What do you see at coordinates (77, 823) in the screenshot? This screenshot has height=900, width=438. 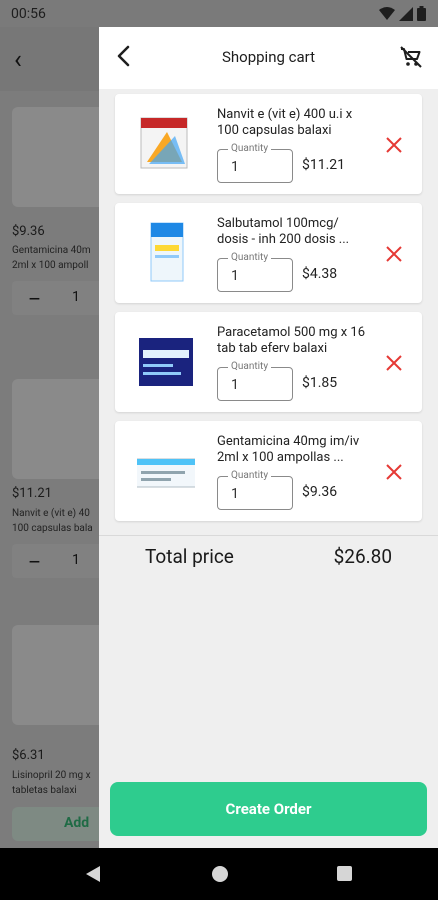 I see `background-add-label: Add` at bounding box center [77, 823].